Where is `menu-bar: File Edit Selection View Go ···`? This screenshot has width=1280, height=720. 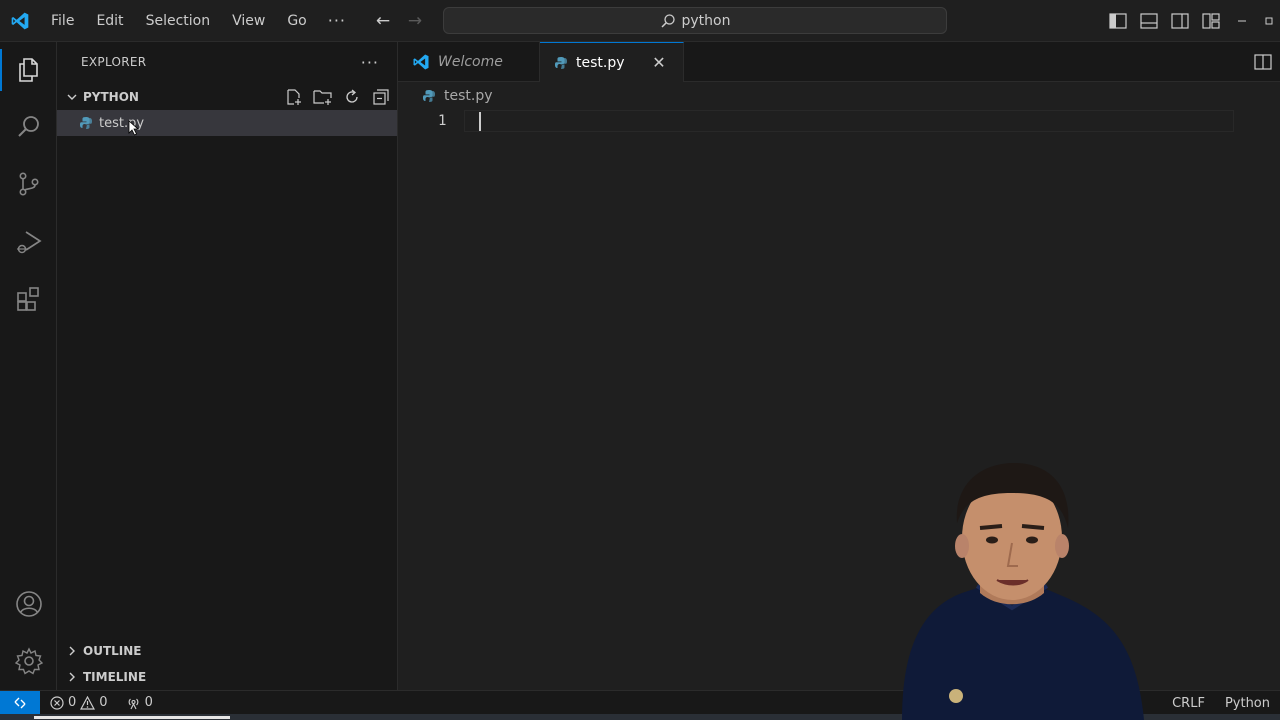
menu-bar: File Edit Selection View Go ··· is located at coordinates (198, 21).